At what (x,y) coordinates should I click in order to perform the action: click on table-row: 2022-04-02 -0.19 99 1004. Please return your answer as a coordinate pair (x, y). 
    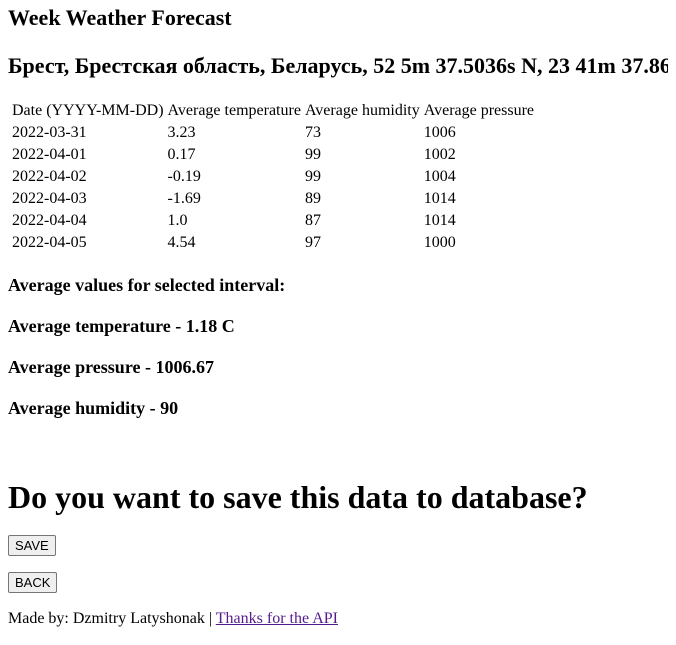
    Looking at the image, I should click on (273, 177).